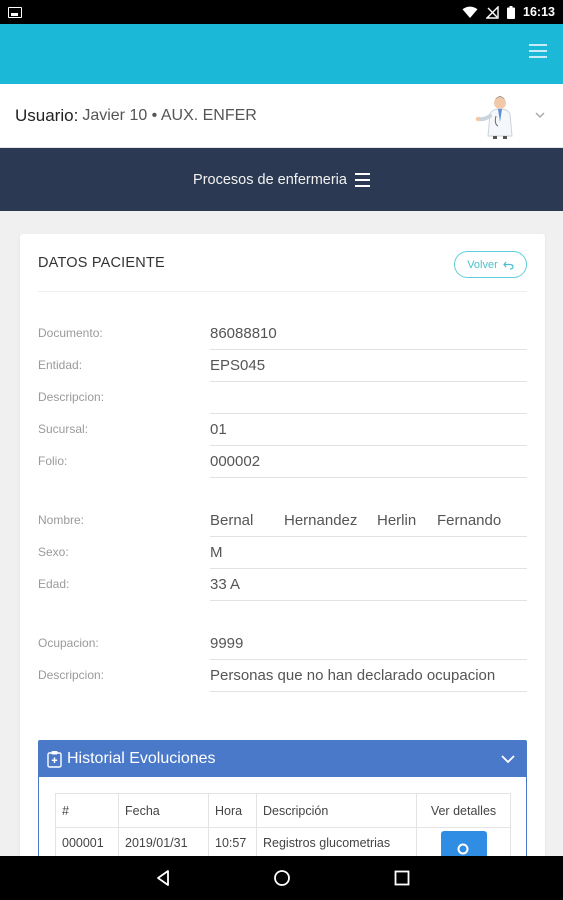  I want to click on field-ocupacion: Ocupacion: 9999, so click(282, 644).